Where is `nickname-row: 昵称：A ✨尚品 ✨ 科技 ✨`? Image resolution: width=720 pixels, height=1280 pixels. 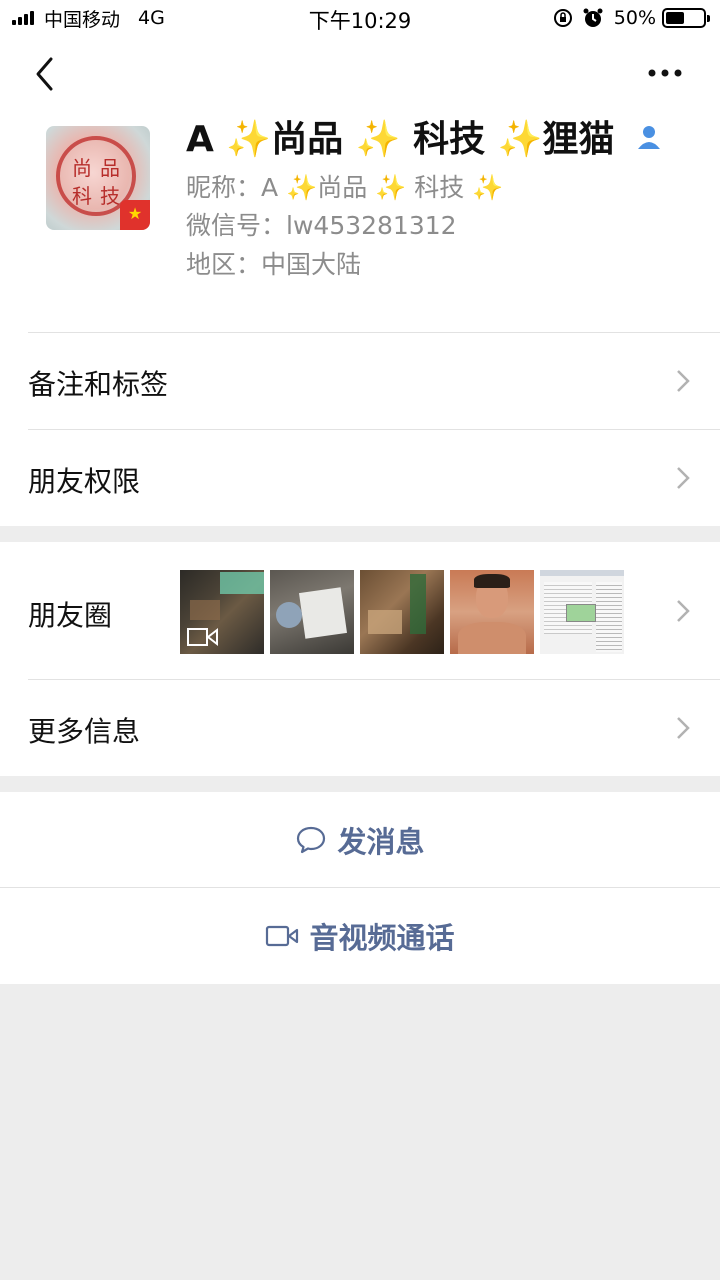
nickname-row: 昵称：A ✨尚品 ✨ 科技 ✨ is located at coordinates (344, 186).